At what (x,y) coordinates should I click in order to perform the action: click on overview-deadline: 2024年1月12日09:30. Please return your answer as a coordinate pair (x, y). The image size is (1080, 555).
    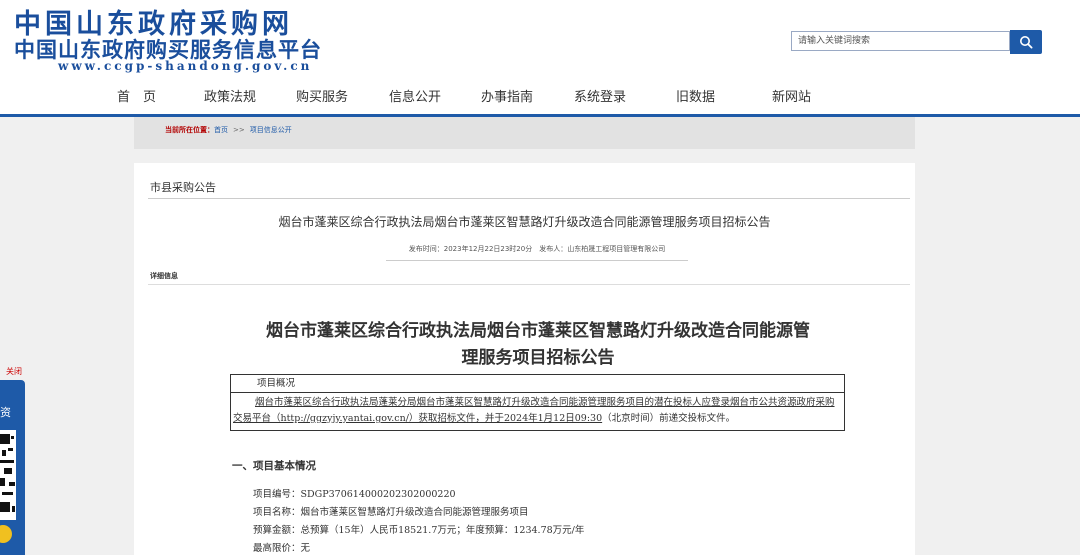
    Looking at the image, I should click on (553, 418).